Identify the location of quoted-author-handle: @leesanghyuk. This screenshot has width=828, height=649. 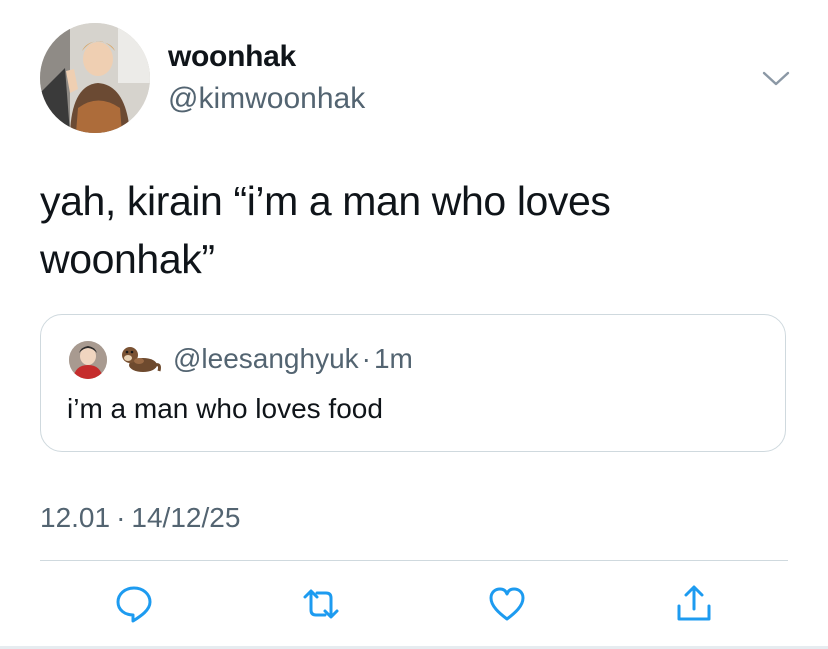
(266, 358).